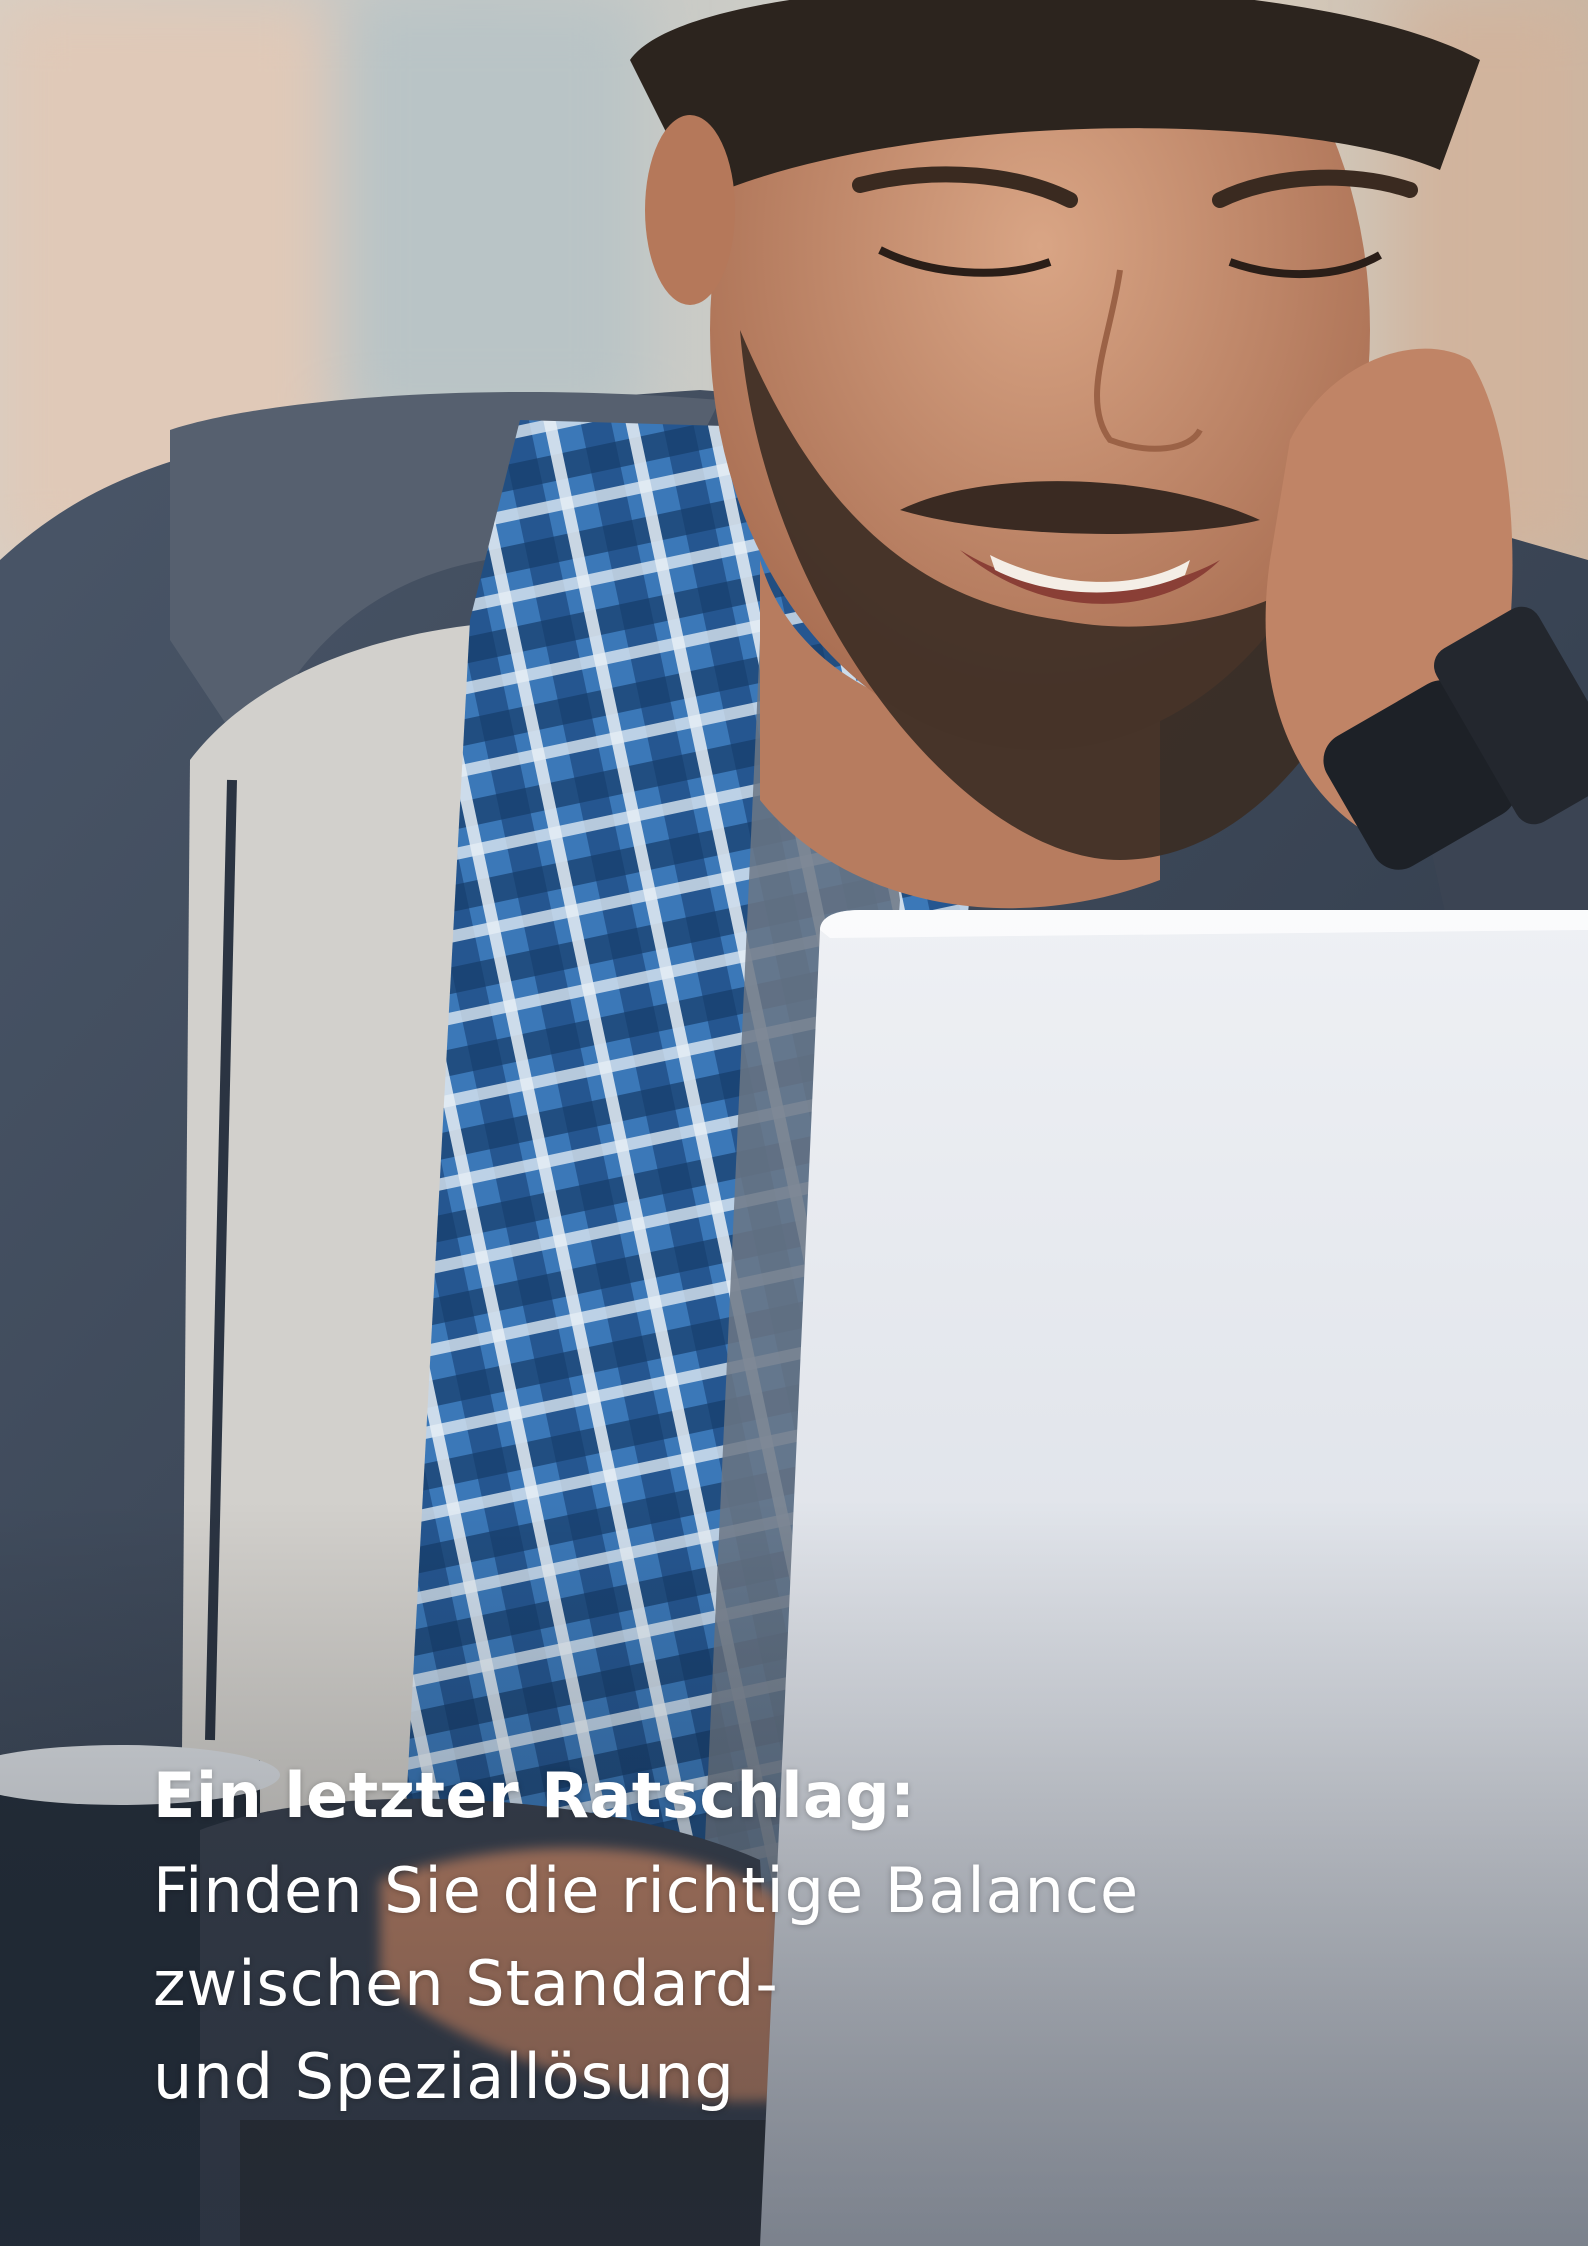 The width and height of the screenshot is (1588, 2246). What do you see at coordinates (444, 2076) in the screenshot?
I see `caption-line-3: und Speziallösung` at bounding box center [444, 2076].